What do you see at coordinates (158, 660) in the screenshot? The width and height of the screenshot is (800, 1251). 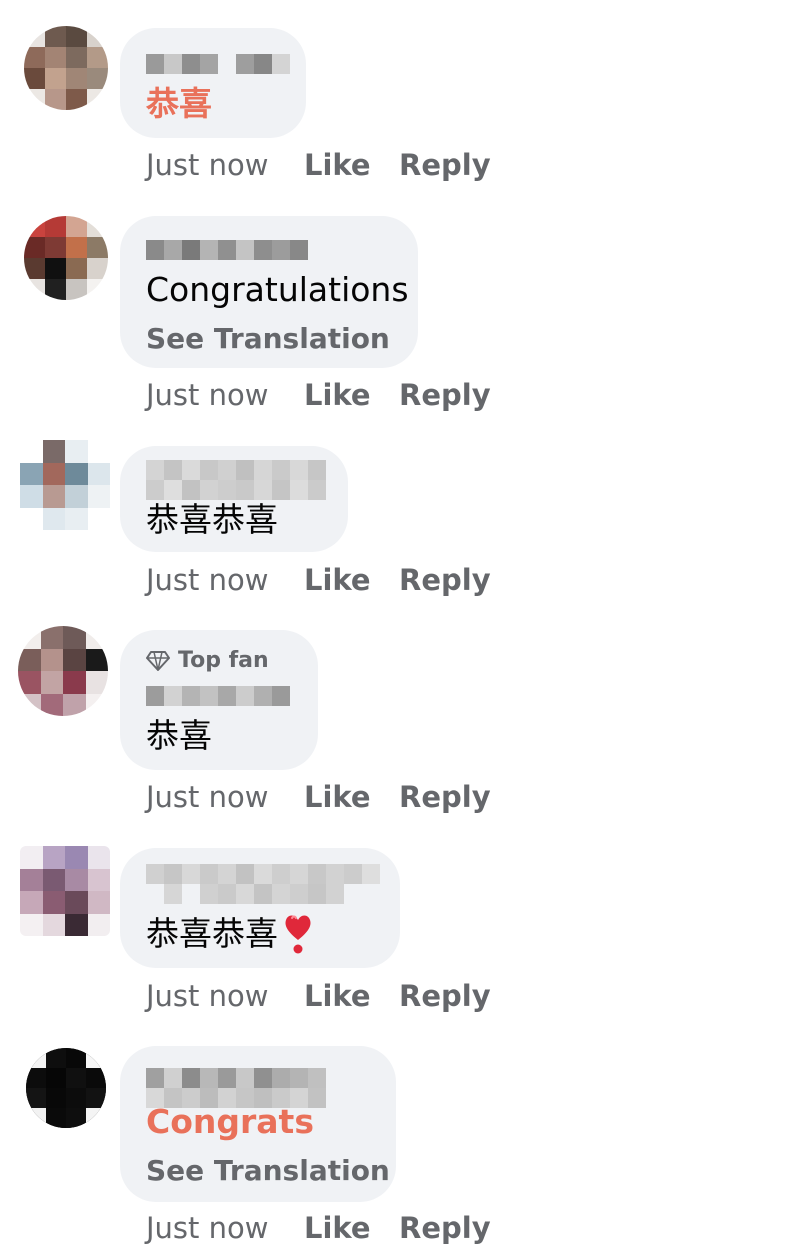 I see `diamond-icon` at bounding box center [158, 660].